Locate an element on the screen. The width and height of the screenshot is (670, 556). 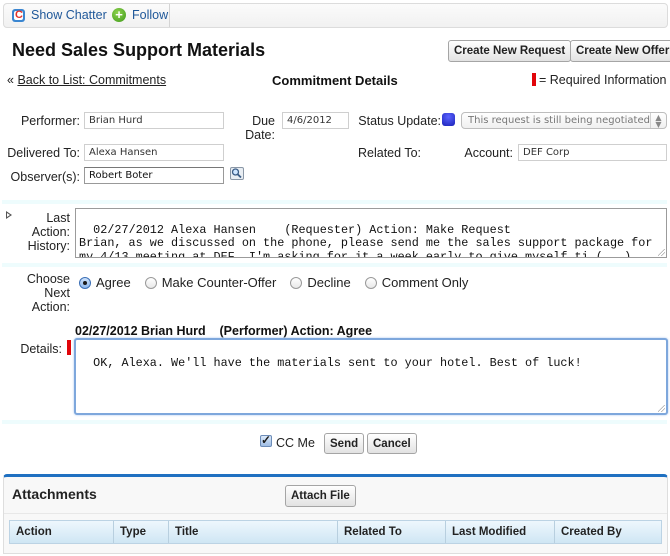
breadcrumb: « Back to List: Commitments is located at coordinates (86, 80).